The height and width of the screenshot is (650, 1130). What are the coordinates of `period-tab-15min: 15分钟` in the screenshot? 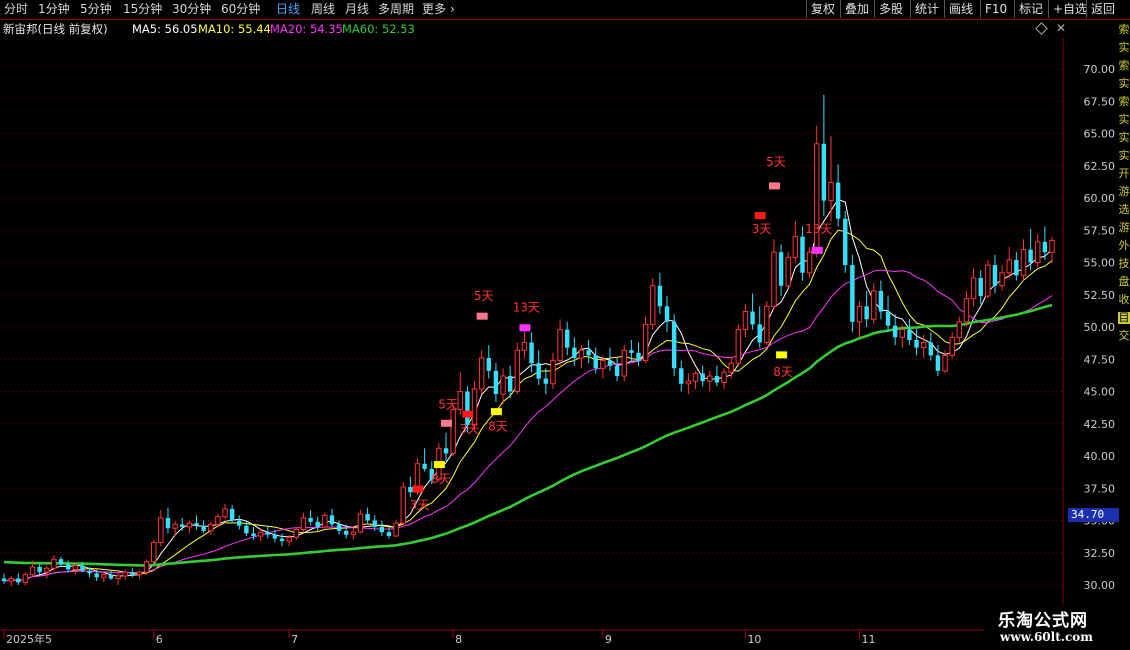 It's located at (142, 9).